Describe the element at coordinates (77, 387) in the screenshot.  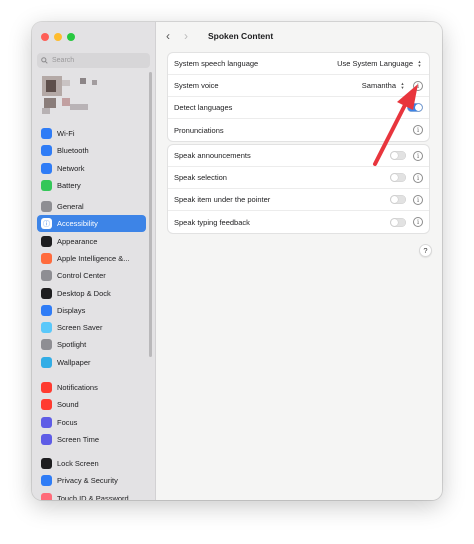
I see `sidebar-item-label: Notifications` at that location.